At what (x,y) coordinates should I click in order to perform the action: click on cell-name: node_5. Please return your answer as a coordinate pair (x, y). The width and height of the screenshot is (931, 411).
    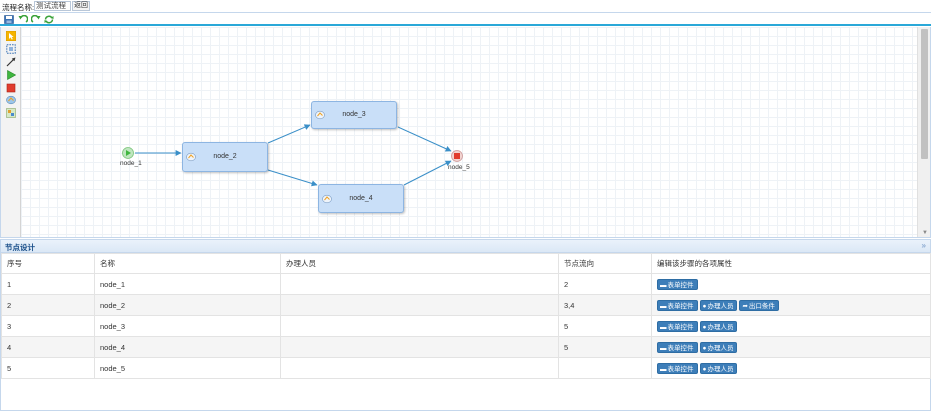
    Looking at the image, I should click on (187, 368).